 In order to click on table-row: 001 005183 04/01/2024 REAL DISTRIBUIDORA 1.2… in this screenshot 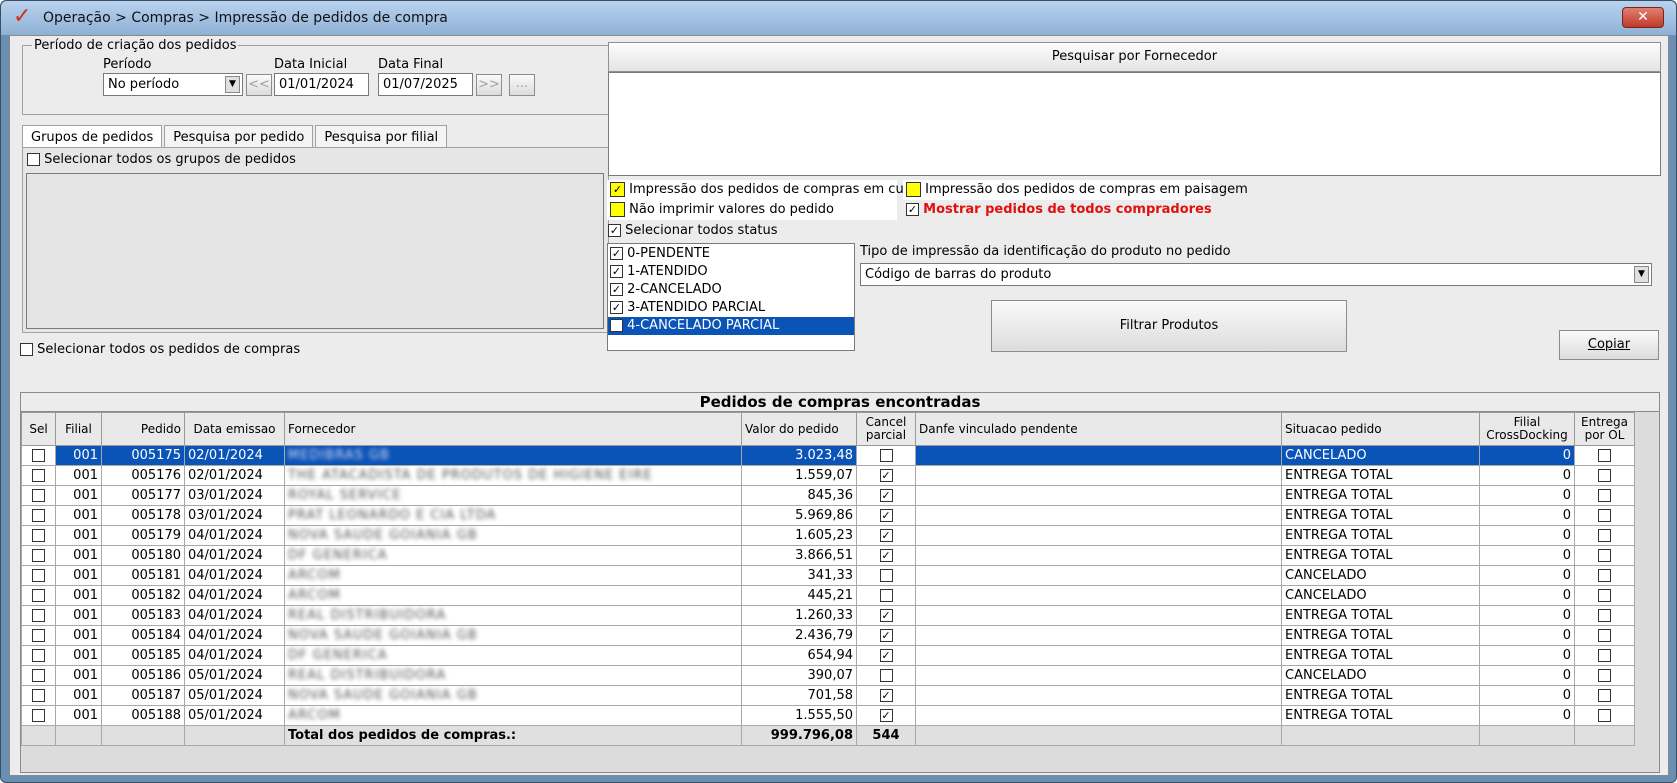, I will do `click(828, 615)`.